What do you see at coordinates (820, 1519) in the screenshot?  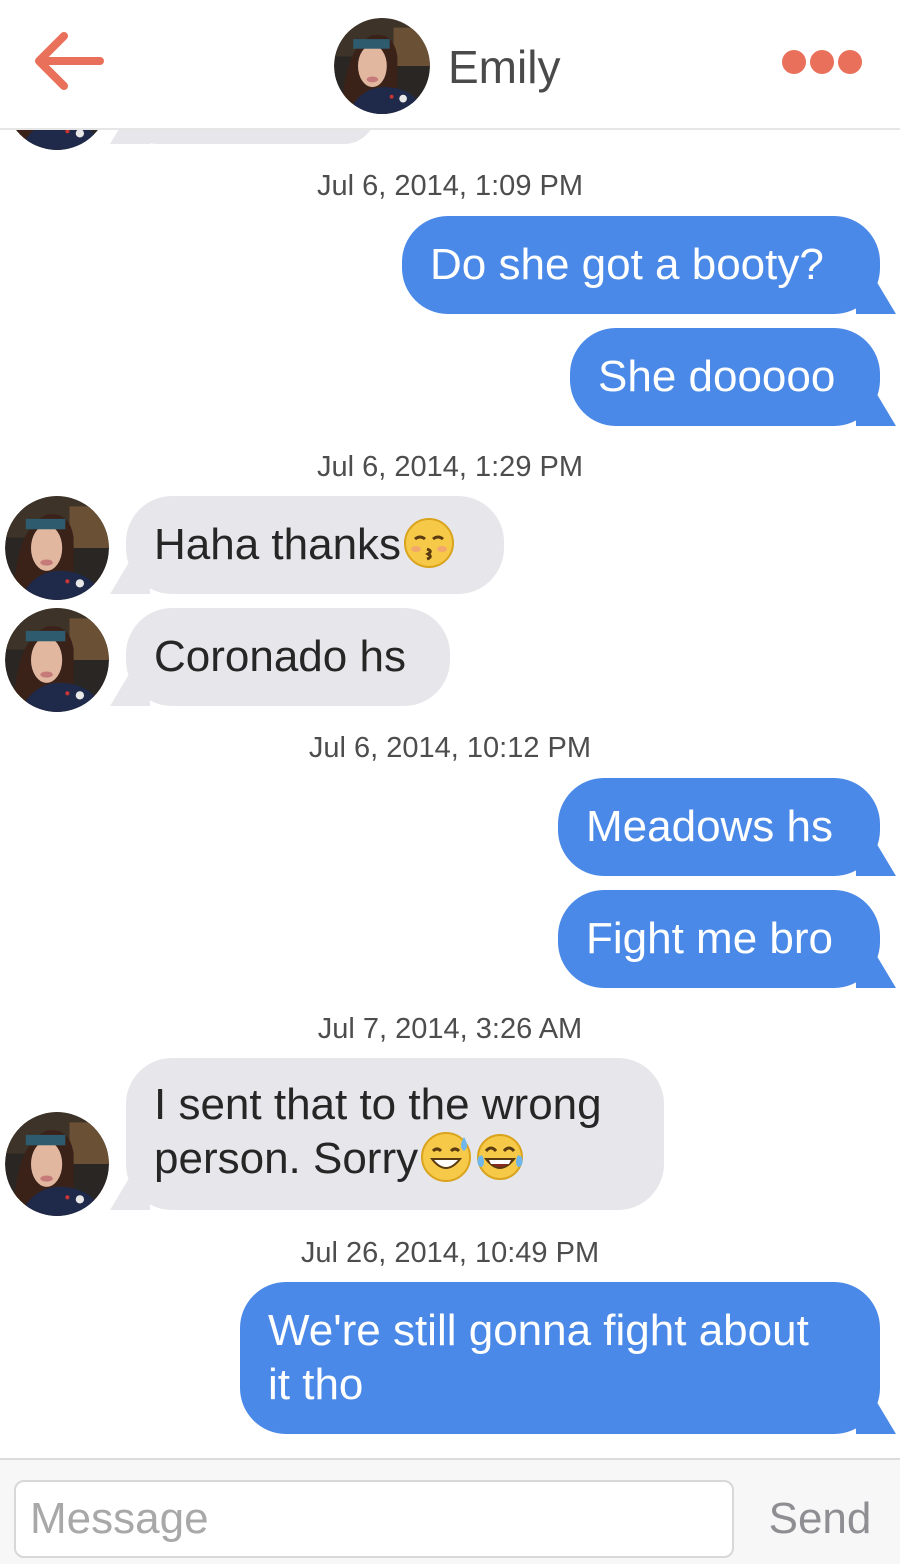 I see `send-button: Send` at bounding box center [820, 1519].